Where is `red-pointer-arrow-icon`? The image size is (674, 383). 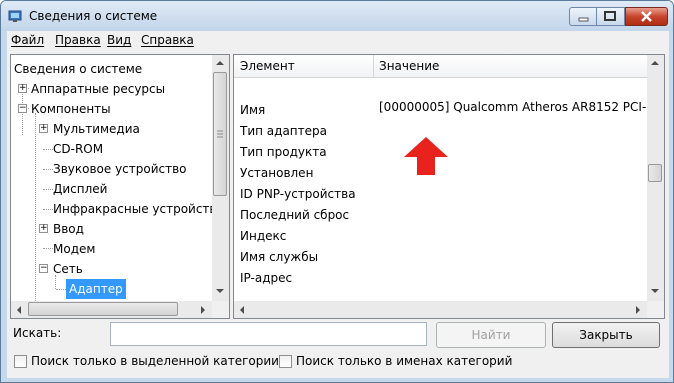 red-pointer-arrow-icon is located at coordinates (426, 156).